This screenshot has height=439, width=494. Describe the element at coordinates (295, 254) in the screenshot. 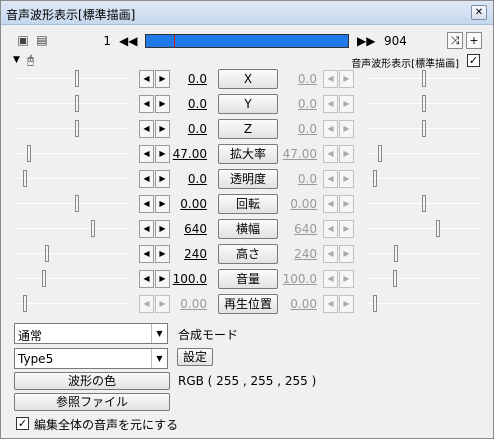

I see `end-value: 240` at that location.